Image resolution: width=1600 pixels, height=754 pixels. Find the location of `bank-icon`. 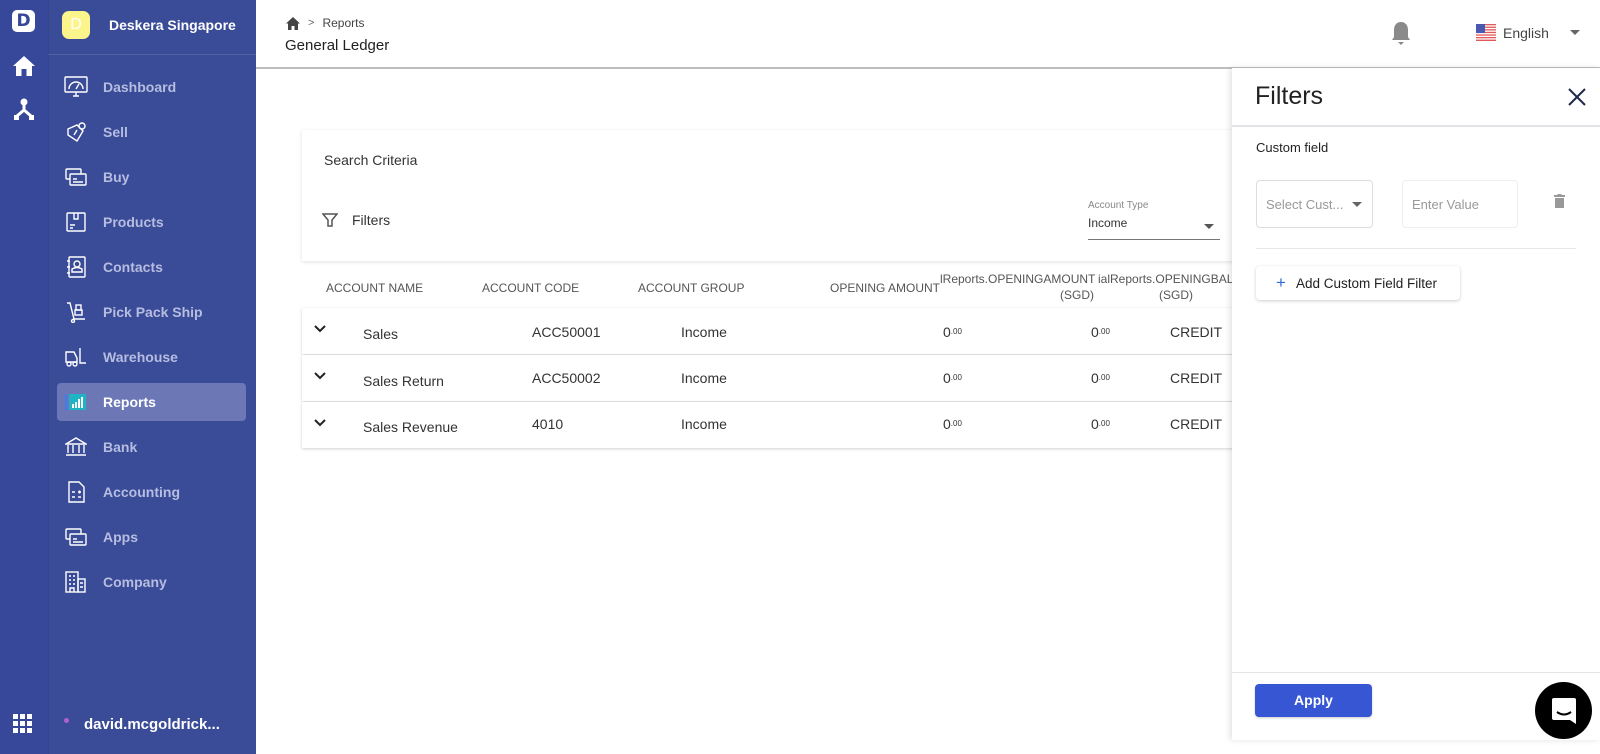

bank-icon is located at coordinates (76, 447).